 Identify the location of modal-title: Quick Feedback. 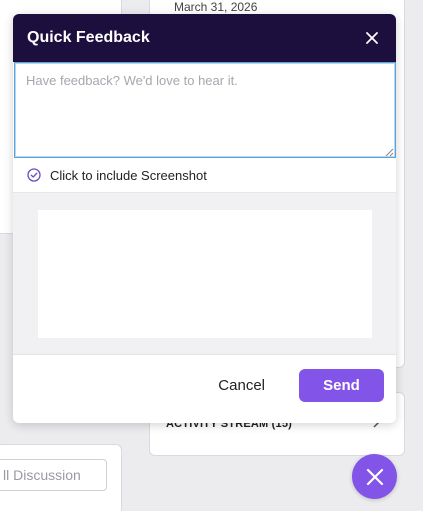
(88, 37).